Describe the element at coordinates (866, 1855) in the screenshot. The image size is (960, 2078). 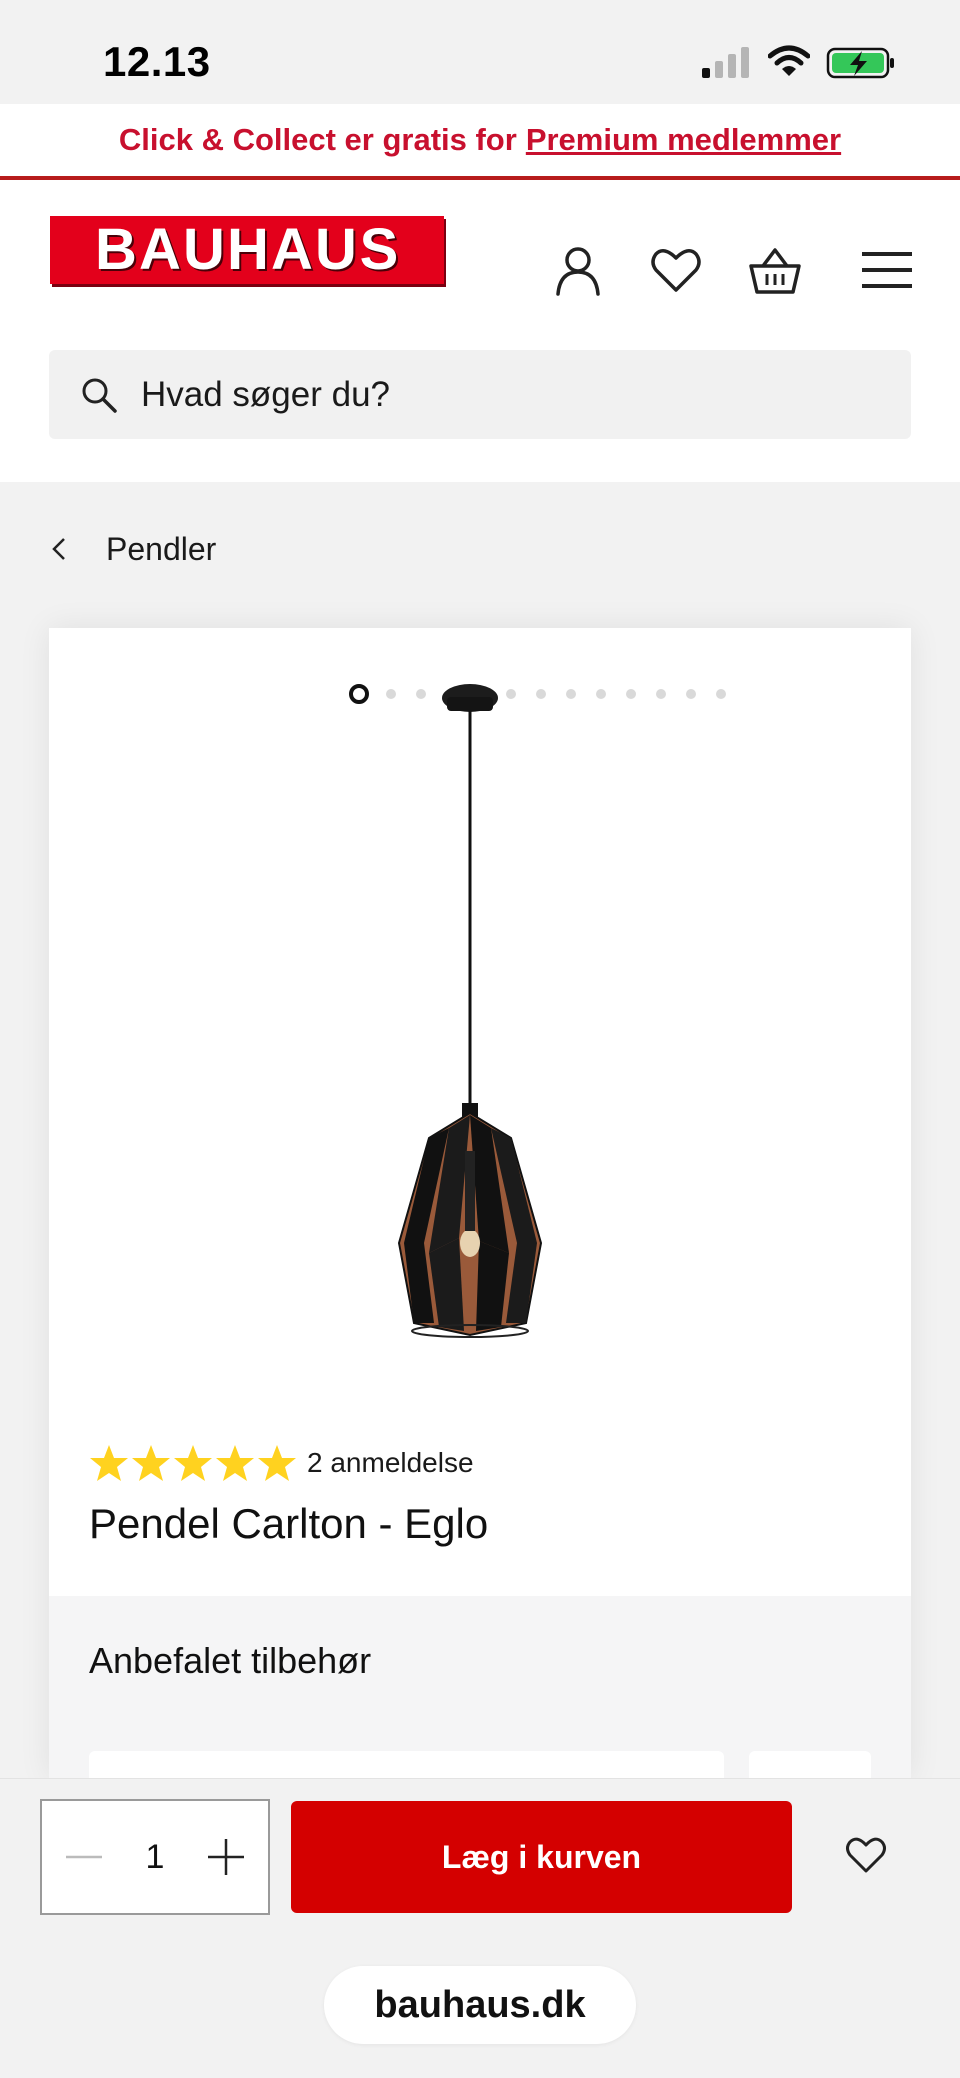
I see `wishlist-heart-icon` at that location.